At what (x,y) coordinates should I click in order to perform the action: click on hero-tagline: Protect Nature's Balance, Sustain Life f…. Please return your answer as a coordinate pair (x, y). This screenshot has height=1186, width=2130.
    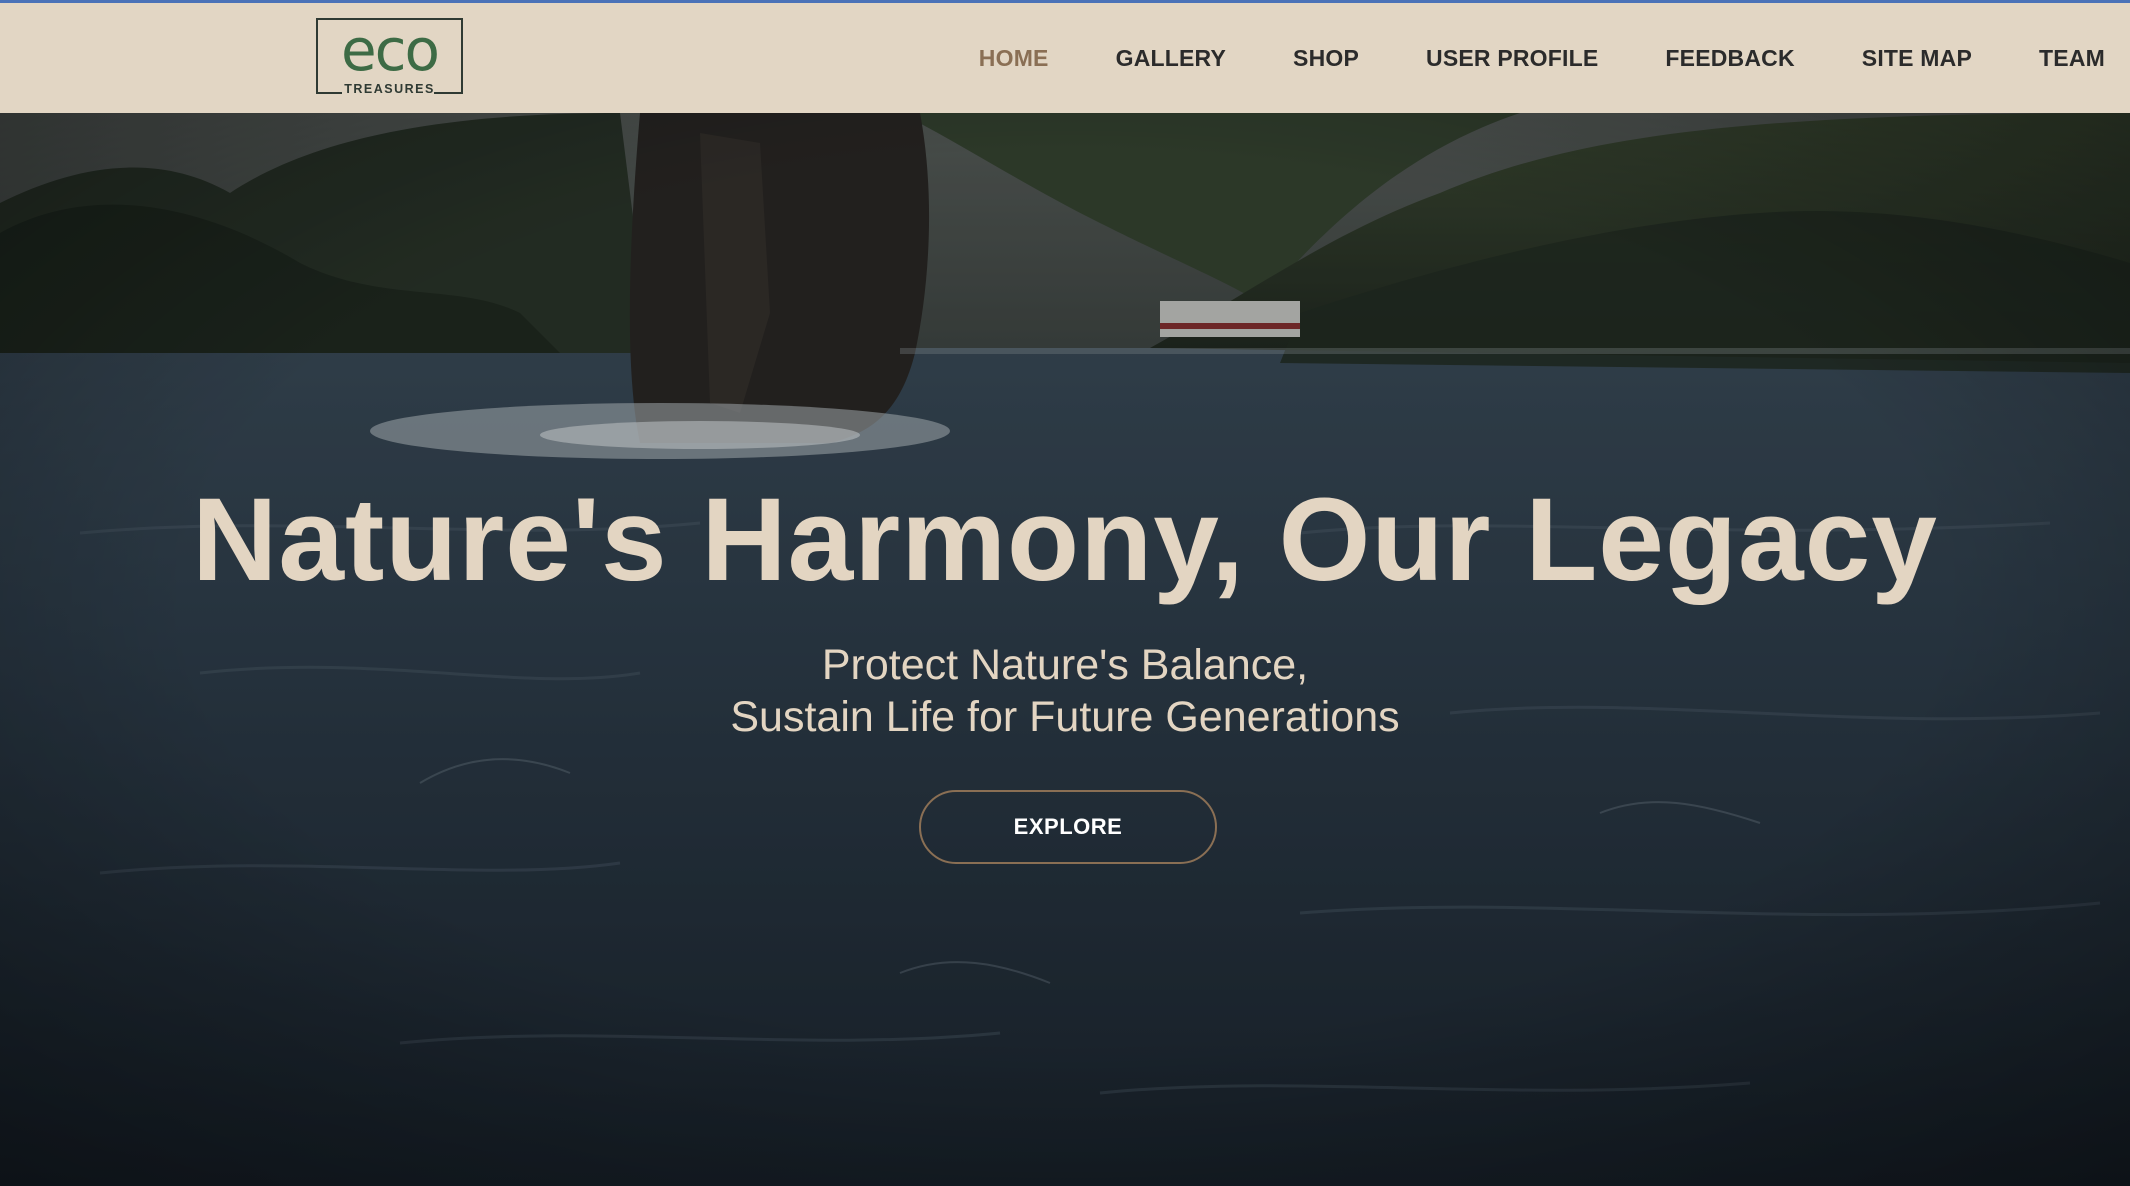
    Looking at the image, I should click on (1065, 691).